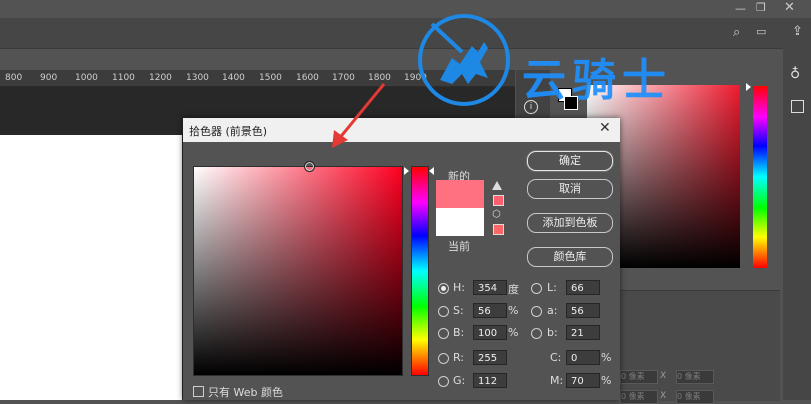 This screenshot has width=811, height=404. Describe the element at coordinates (552, 332) in the screenshot. I see `lab-b-label: b:` at that location.